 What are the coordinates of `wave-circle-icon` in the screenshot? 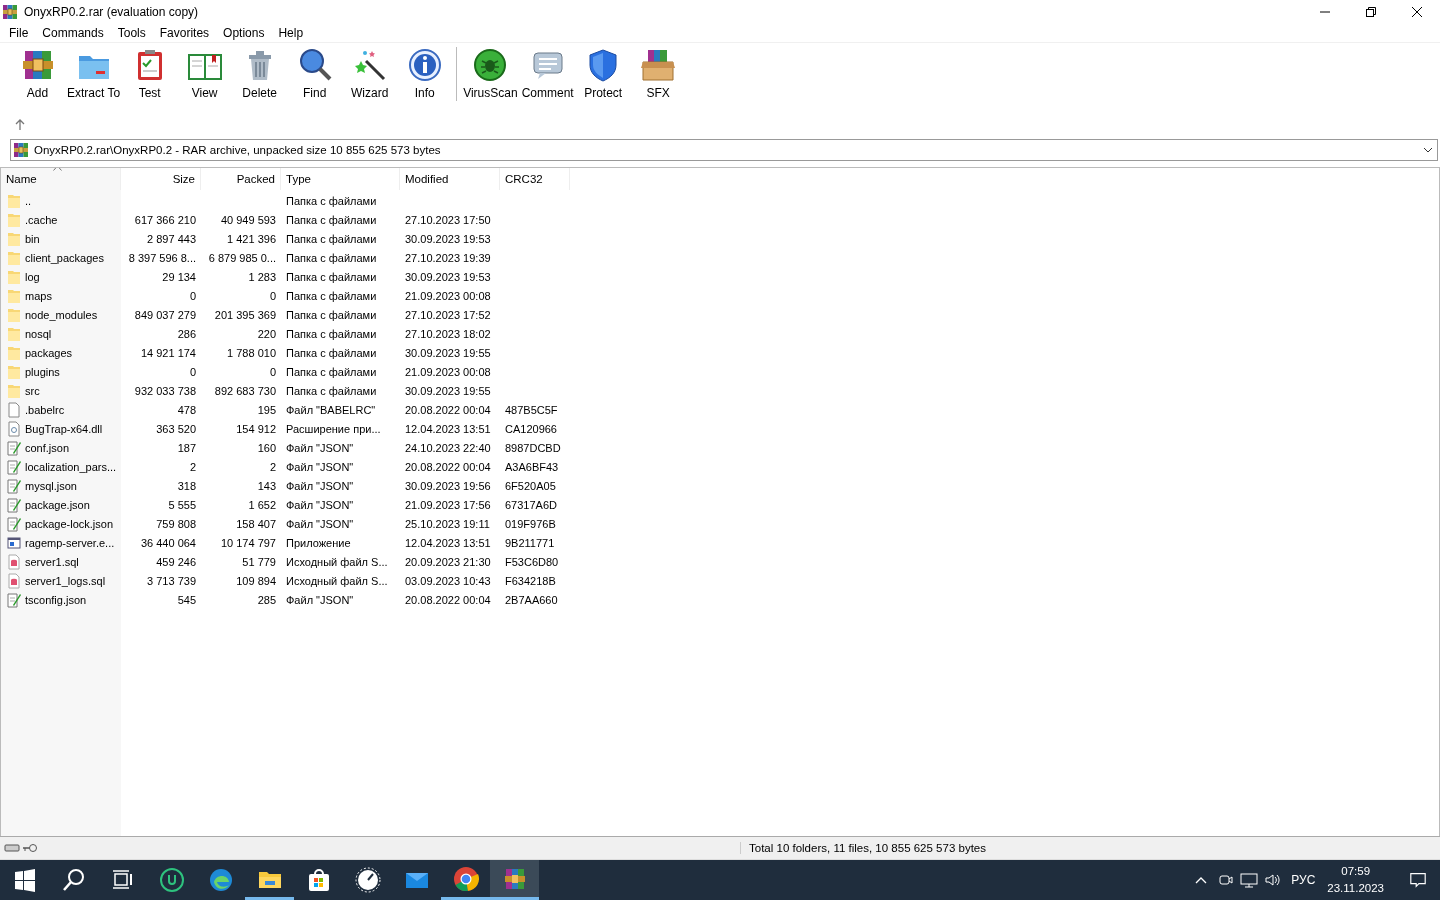 It's located at (220, 880).